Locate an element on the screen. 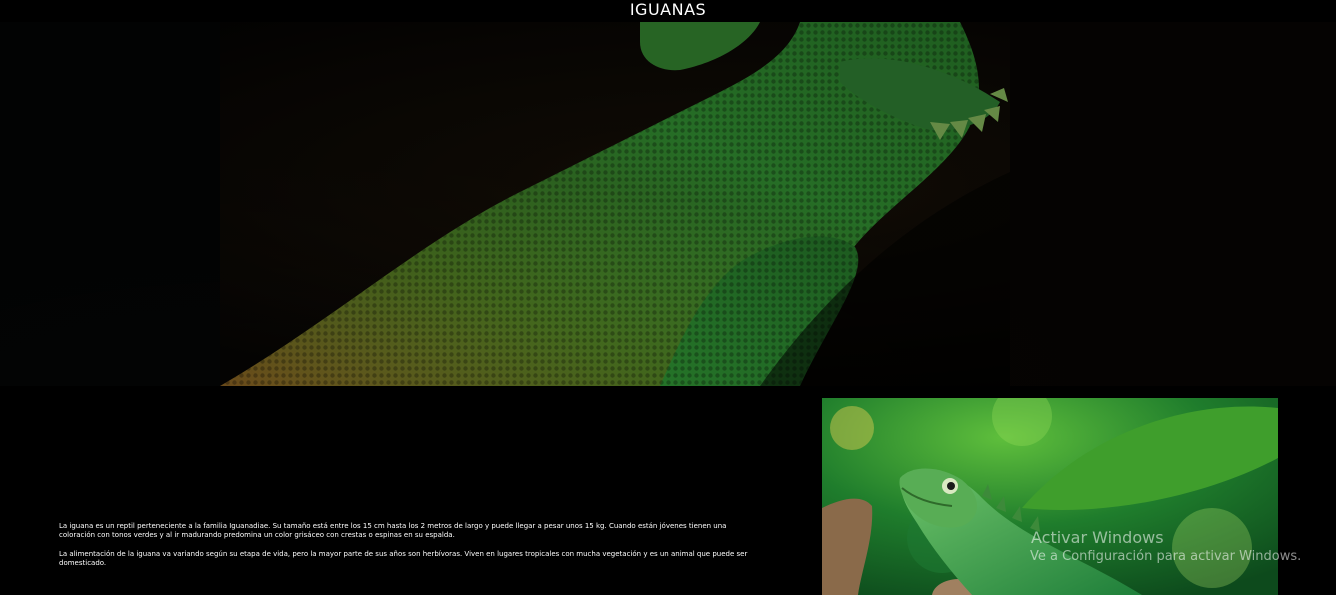  page-title: IGUANAS is located at coordinates (668, 9).